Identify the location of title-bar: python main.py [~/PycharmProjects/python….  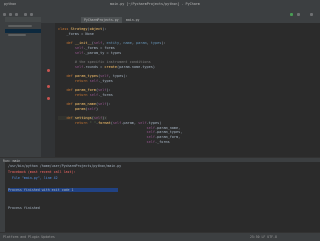
(160, 3).